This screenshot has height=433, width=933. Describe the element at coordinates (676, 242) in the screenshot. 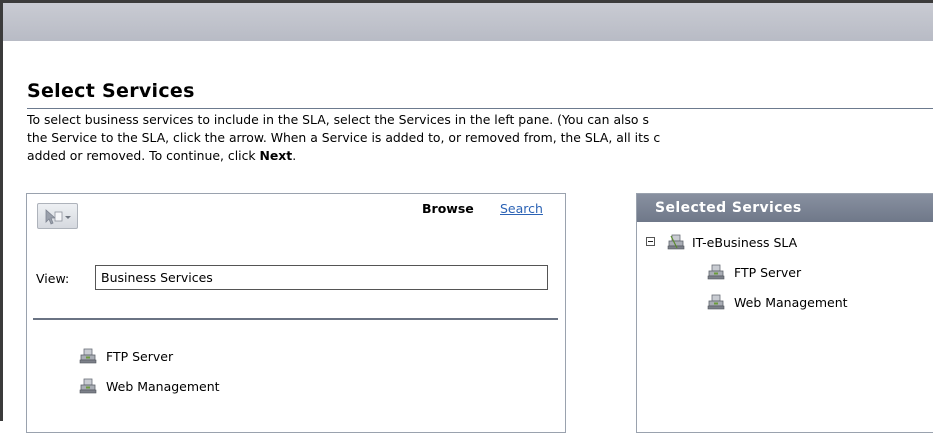

I see `sla-icon` at that location.